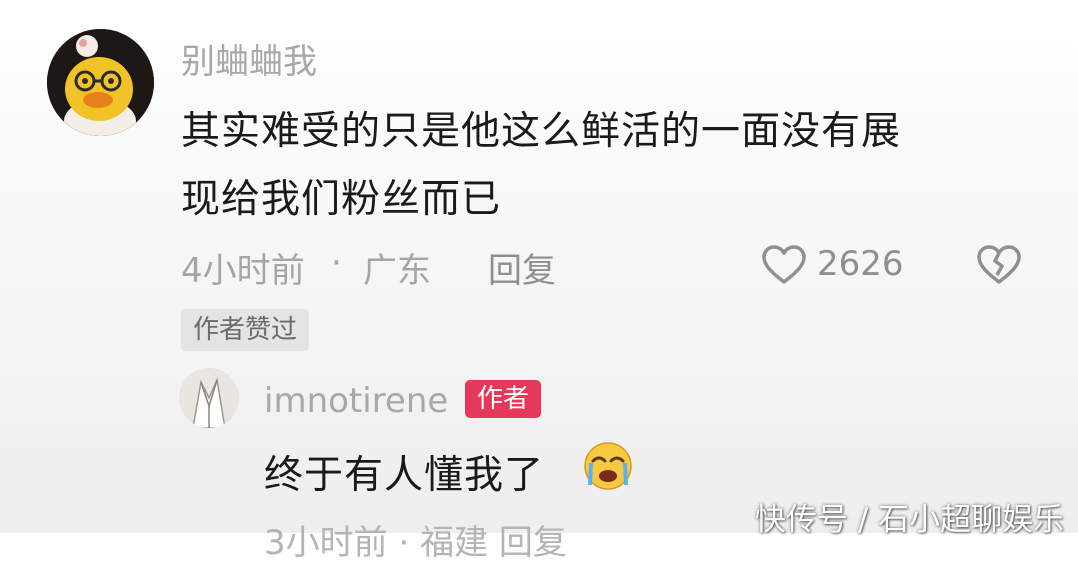 Image resolution: width=1078 pixels, height=564 pixels. I want to click on reply-username: imnotirene, so click(356, 401).